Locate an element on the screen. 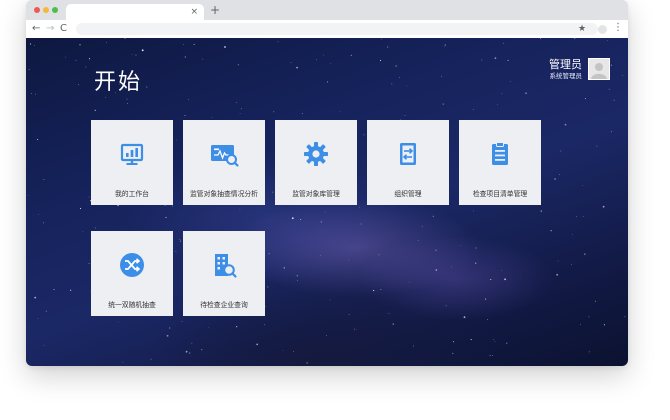 This screenshot has height=420, width=670. tile-organization: 组织管理 is located at coordinates (408, 162).